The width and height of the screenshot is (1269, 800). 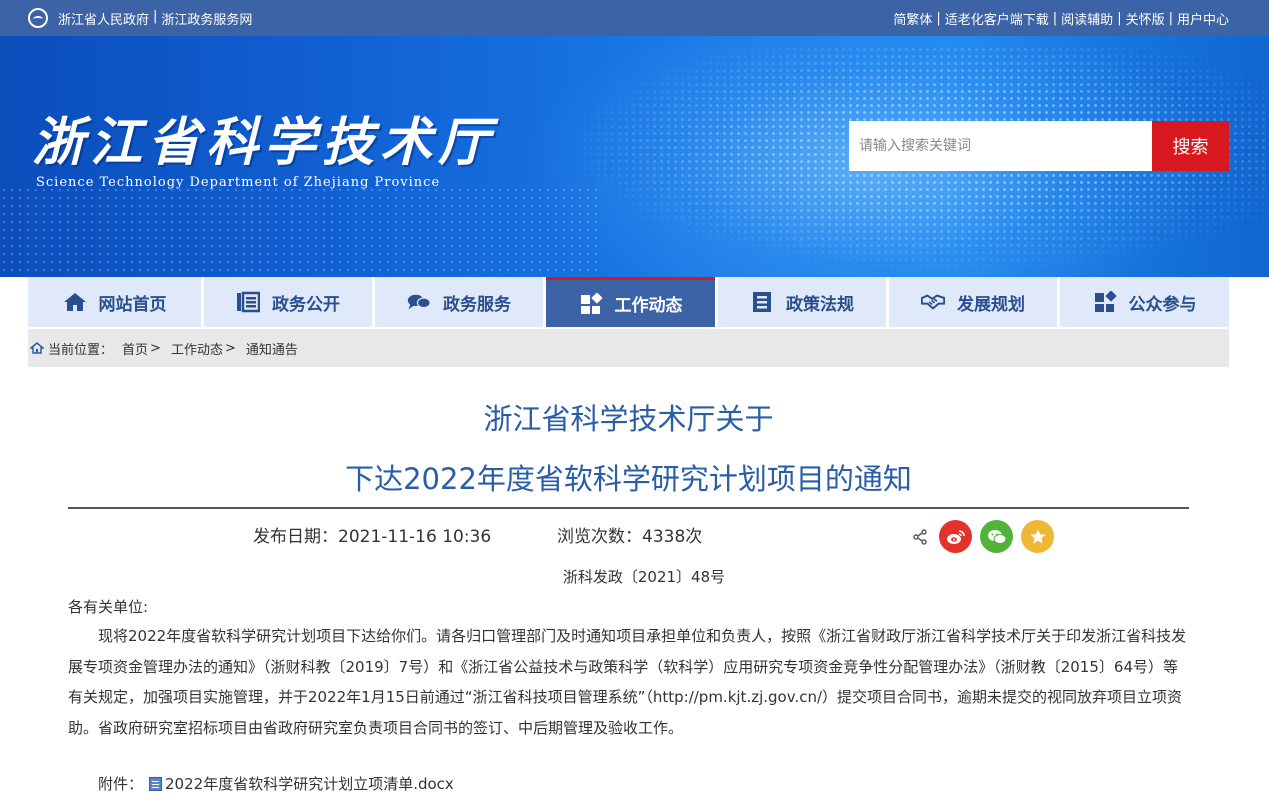 I want to click on view-count: 浏览次数：4338次, so click(x=630, y=537).